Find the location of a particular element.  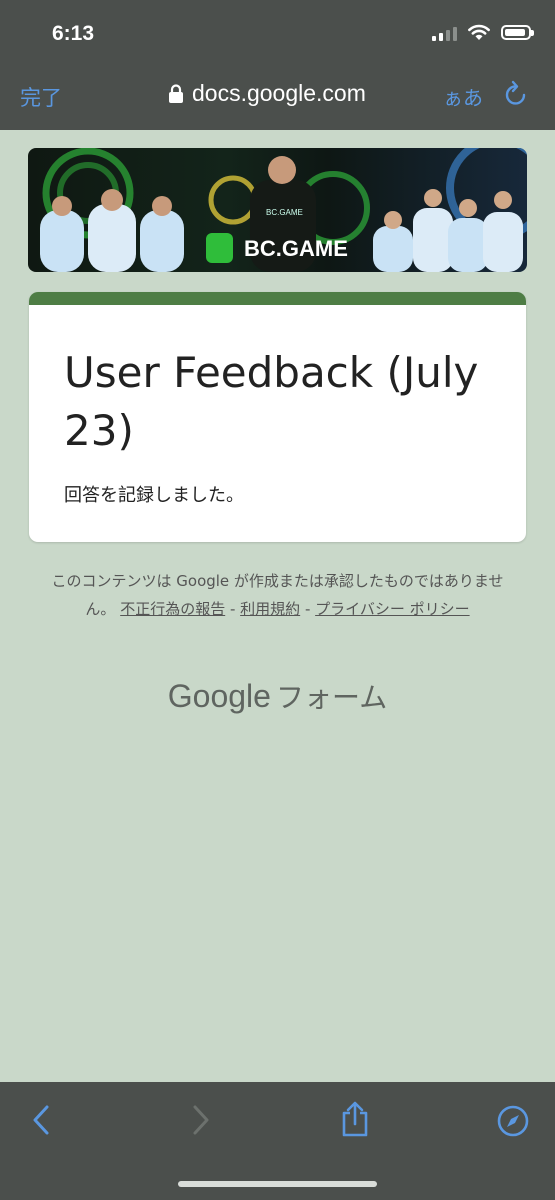

signal-icon is located at coordinates (444, 33).